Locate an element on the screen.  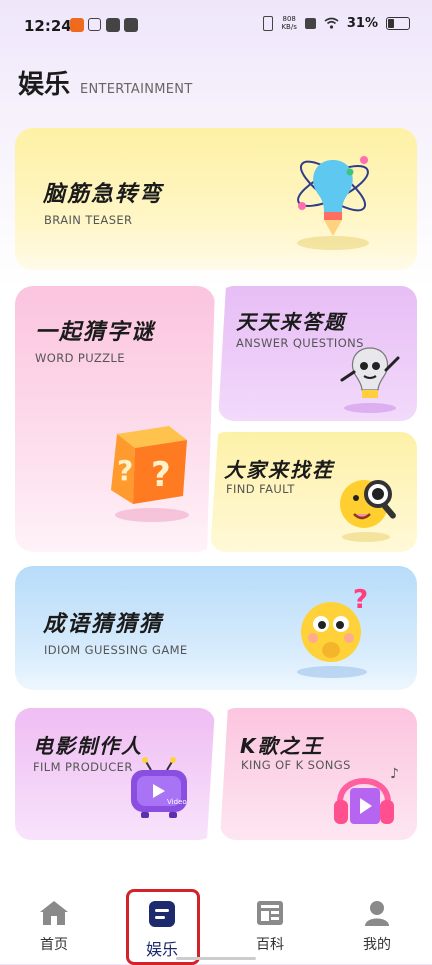
nav-label: 我的 is located at coordinates (377, 945).